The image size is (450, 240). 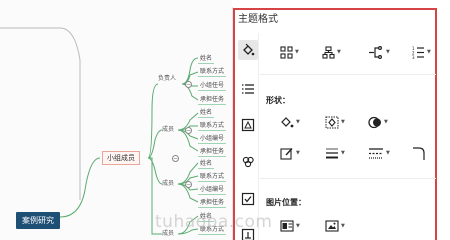 I want to click on shape-section-label: 形状：, so click(x=278, y=100).